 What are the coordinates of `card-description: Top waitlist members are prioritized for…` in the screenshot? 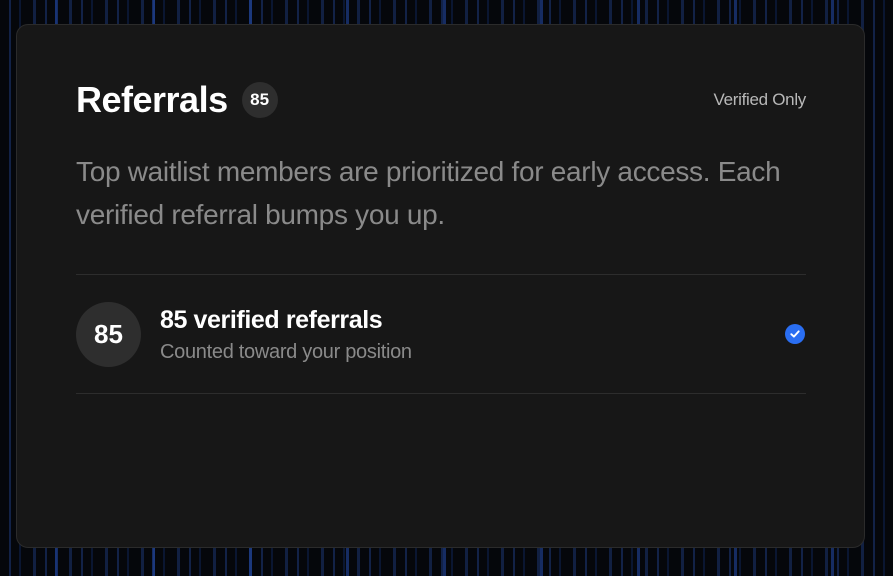 It's located at (428, 193).